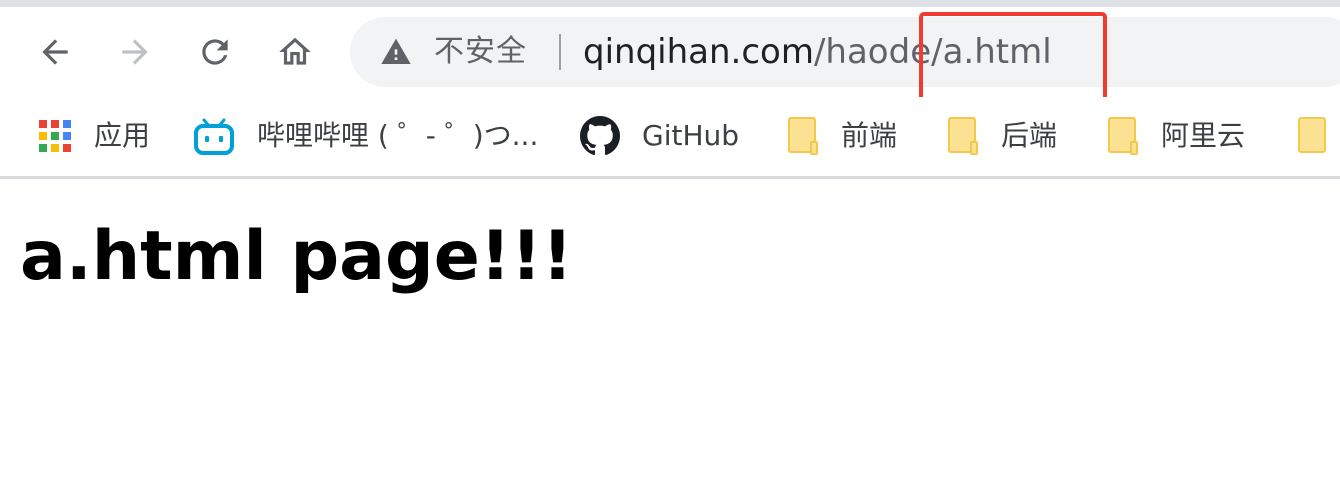  I want to click on bookmark-github: GitHub, so click(659, 136).